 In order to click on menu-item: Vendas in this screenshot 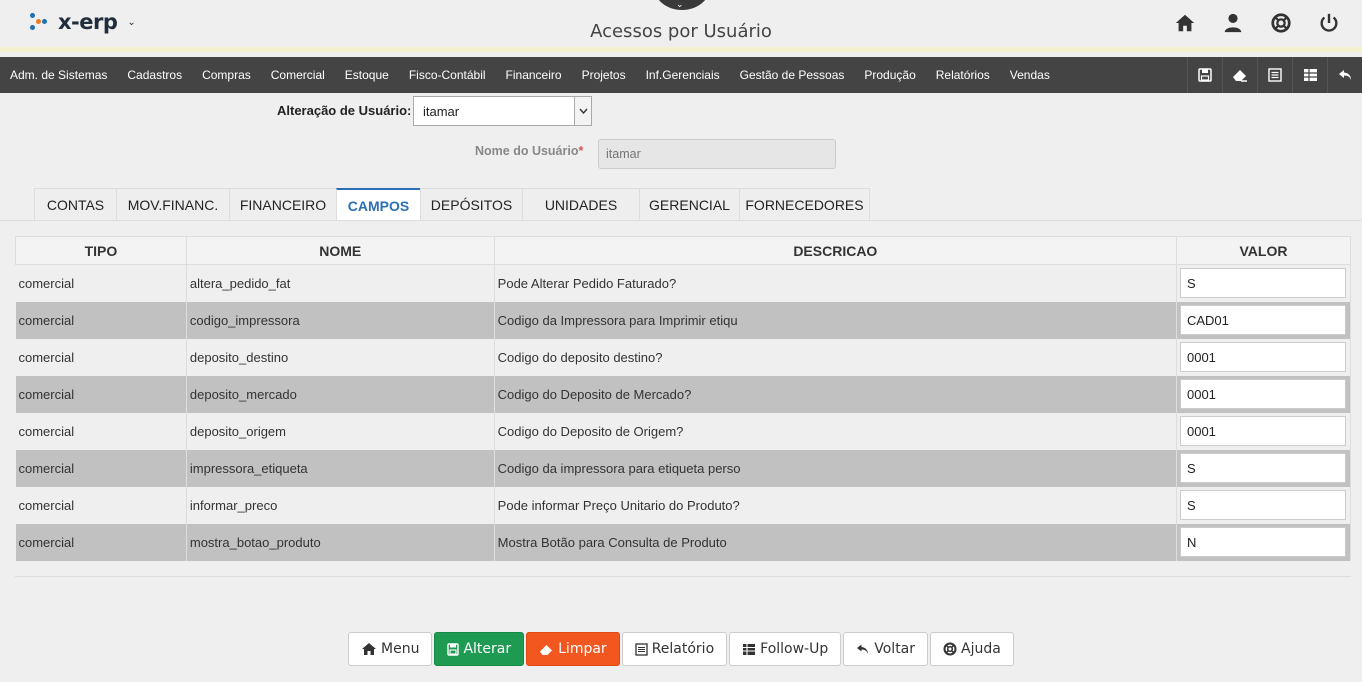, I will do `click(1030, 75)`.